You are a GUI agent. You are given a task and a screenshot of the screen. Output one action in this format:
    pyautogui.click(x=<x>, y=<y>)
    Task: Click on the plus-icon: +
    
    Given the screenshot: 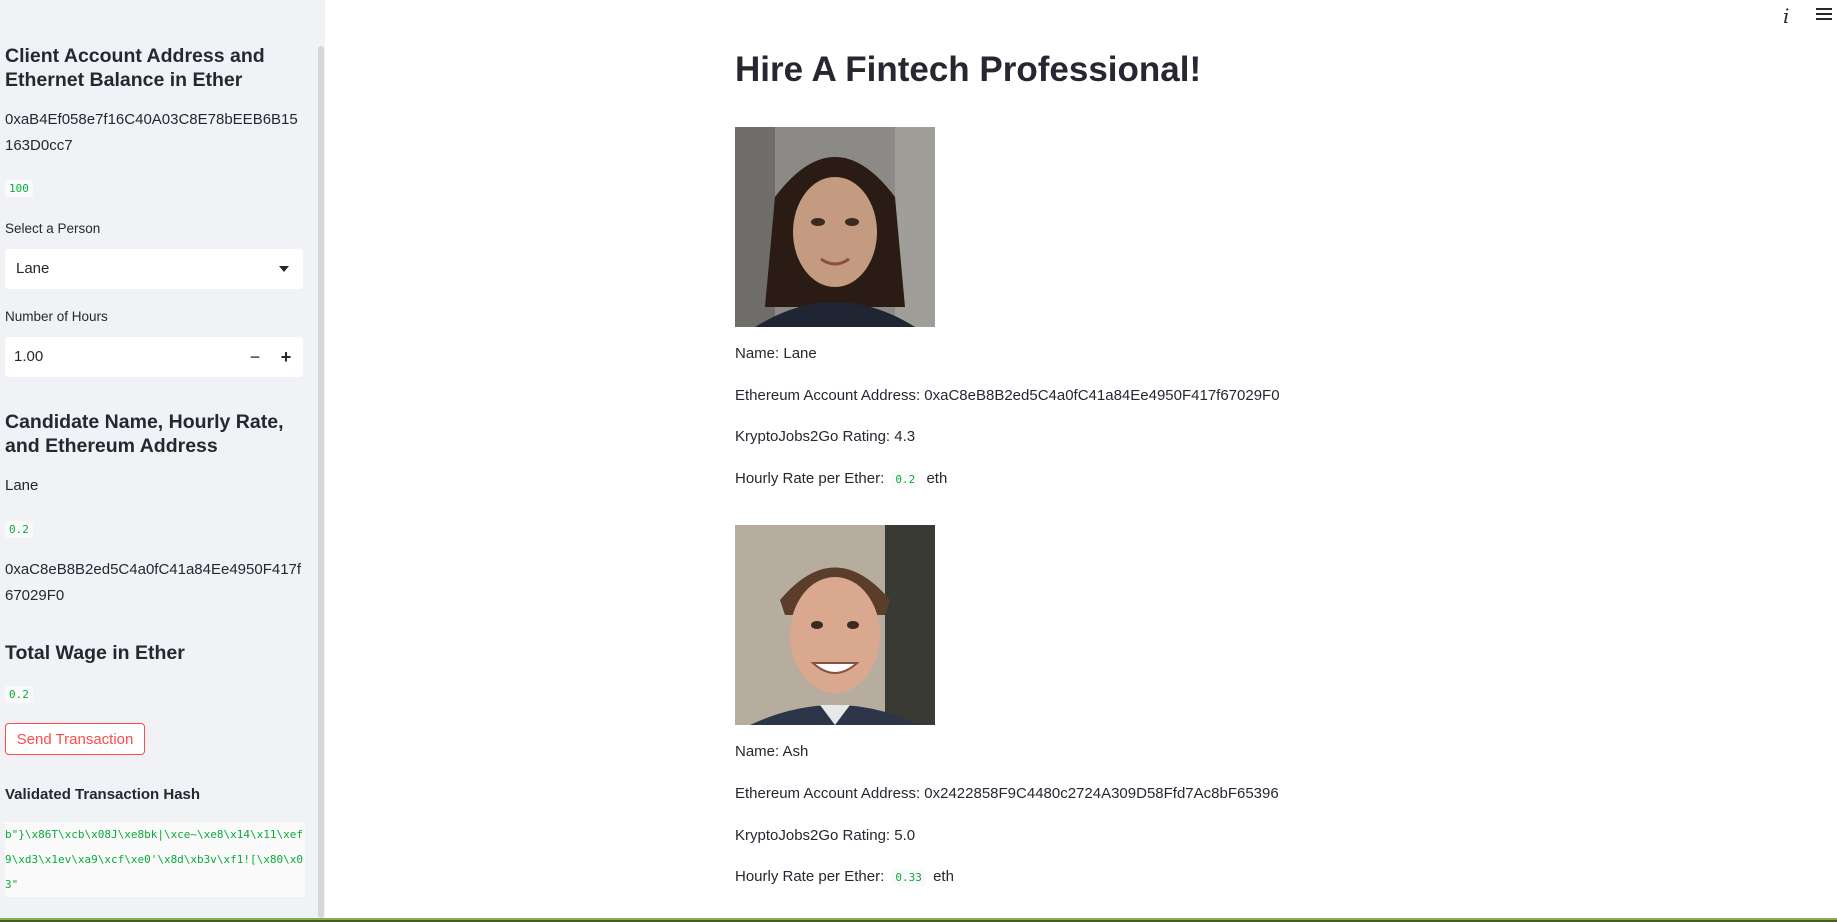 What is the action you would take?
    pyautogui.click(x=286, y=357)
    